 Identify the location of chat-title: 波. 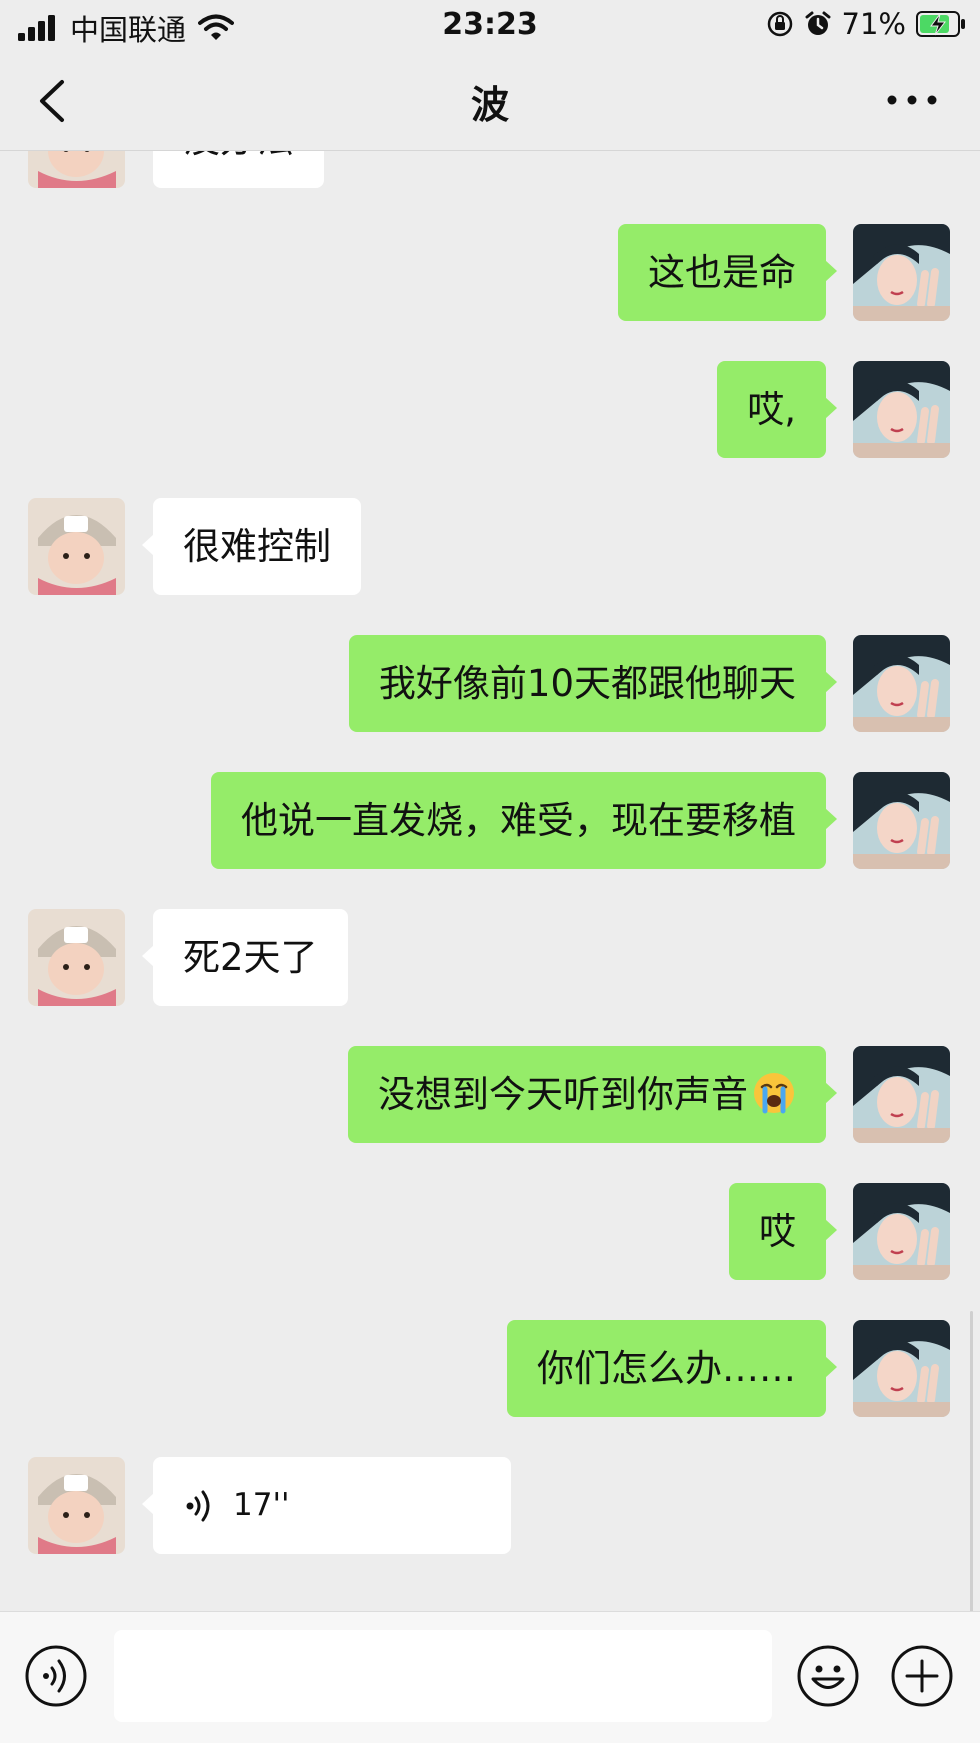
(489, 105).